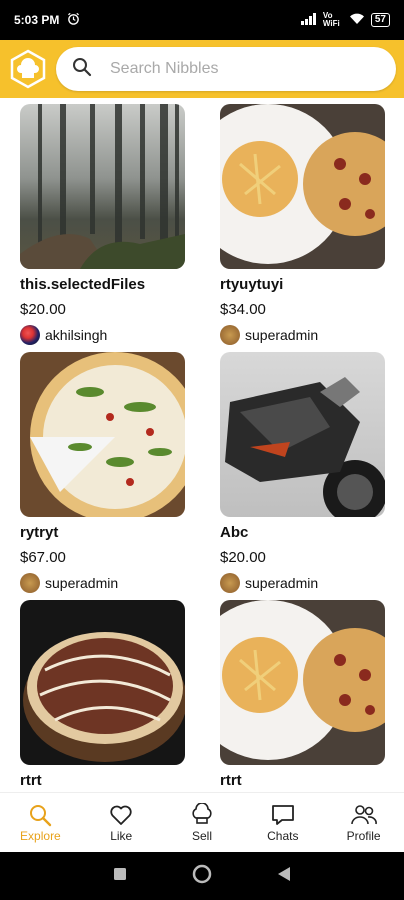  Describe the element at coordinates (202, 813) in the screenshot. I see `chef-hat-icon` at that location.